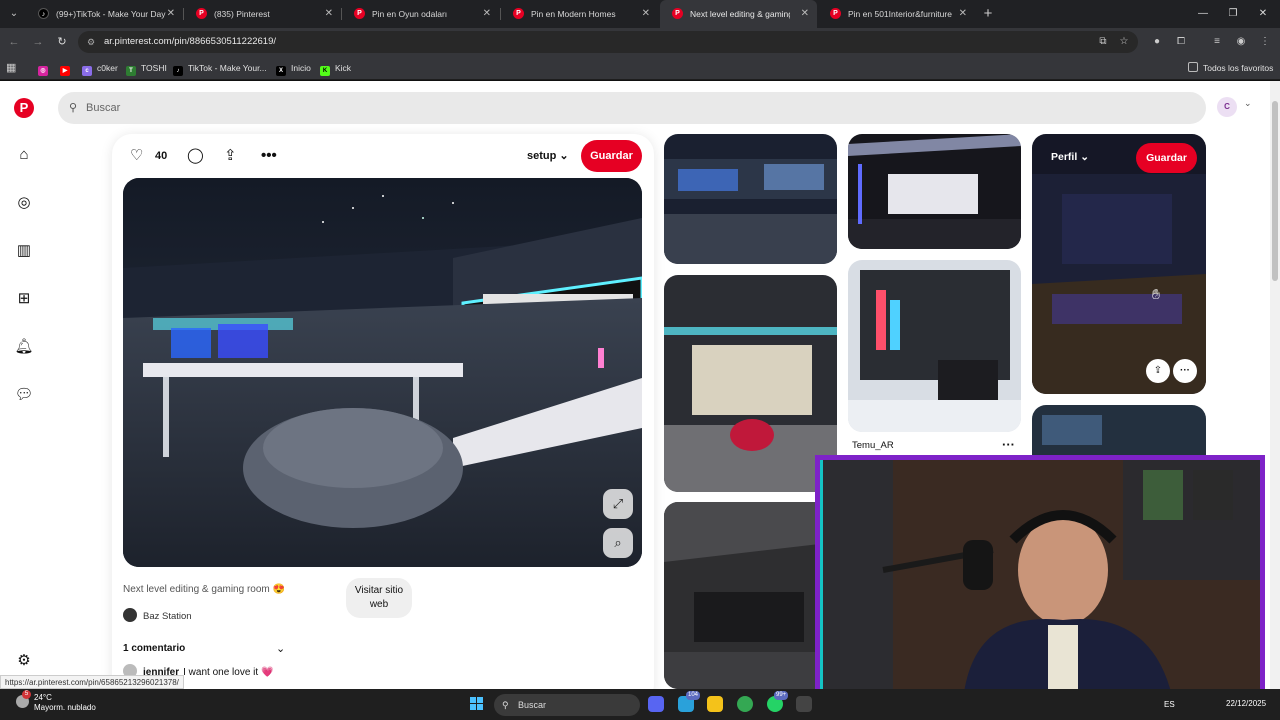  What do you see at coordinates (111, 14) in the screenshot?
I see `tab-label: (99+)TikTok - Make Your Day` at bounding box center [111, 14].